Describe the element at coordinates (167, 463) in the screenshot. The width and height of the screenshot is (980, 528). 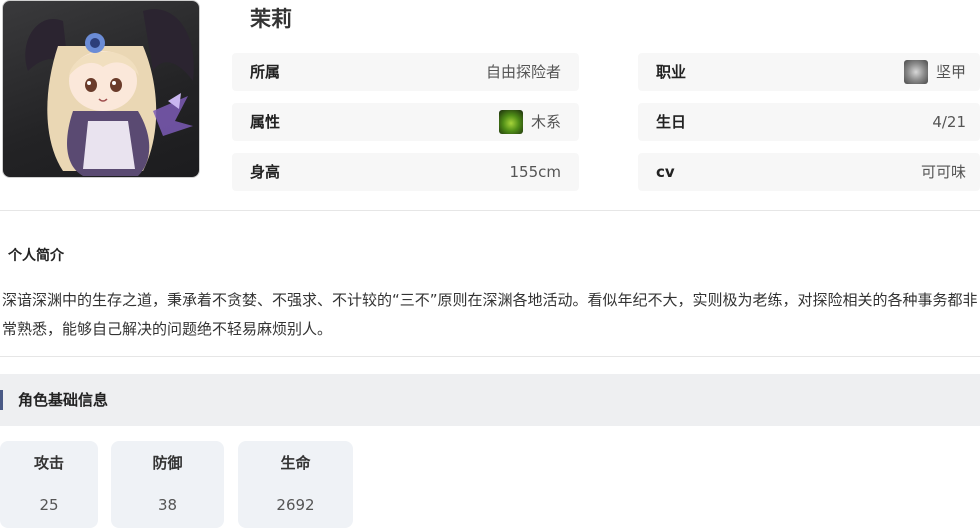
I see `stat-label: 防御` at that location.